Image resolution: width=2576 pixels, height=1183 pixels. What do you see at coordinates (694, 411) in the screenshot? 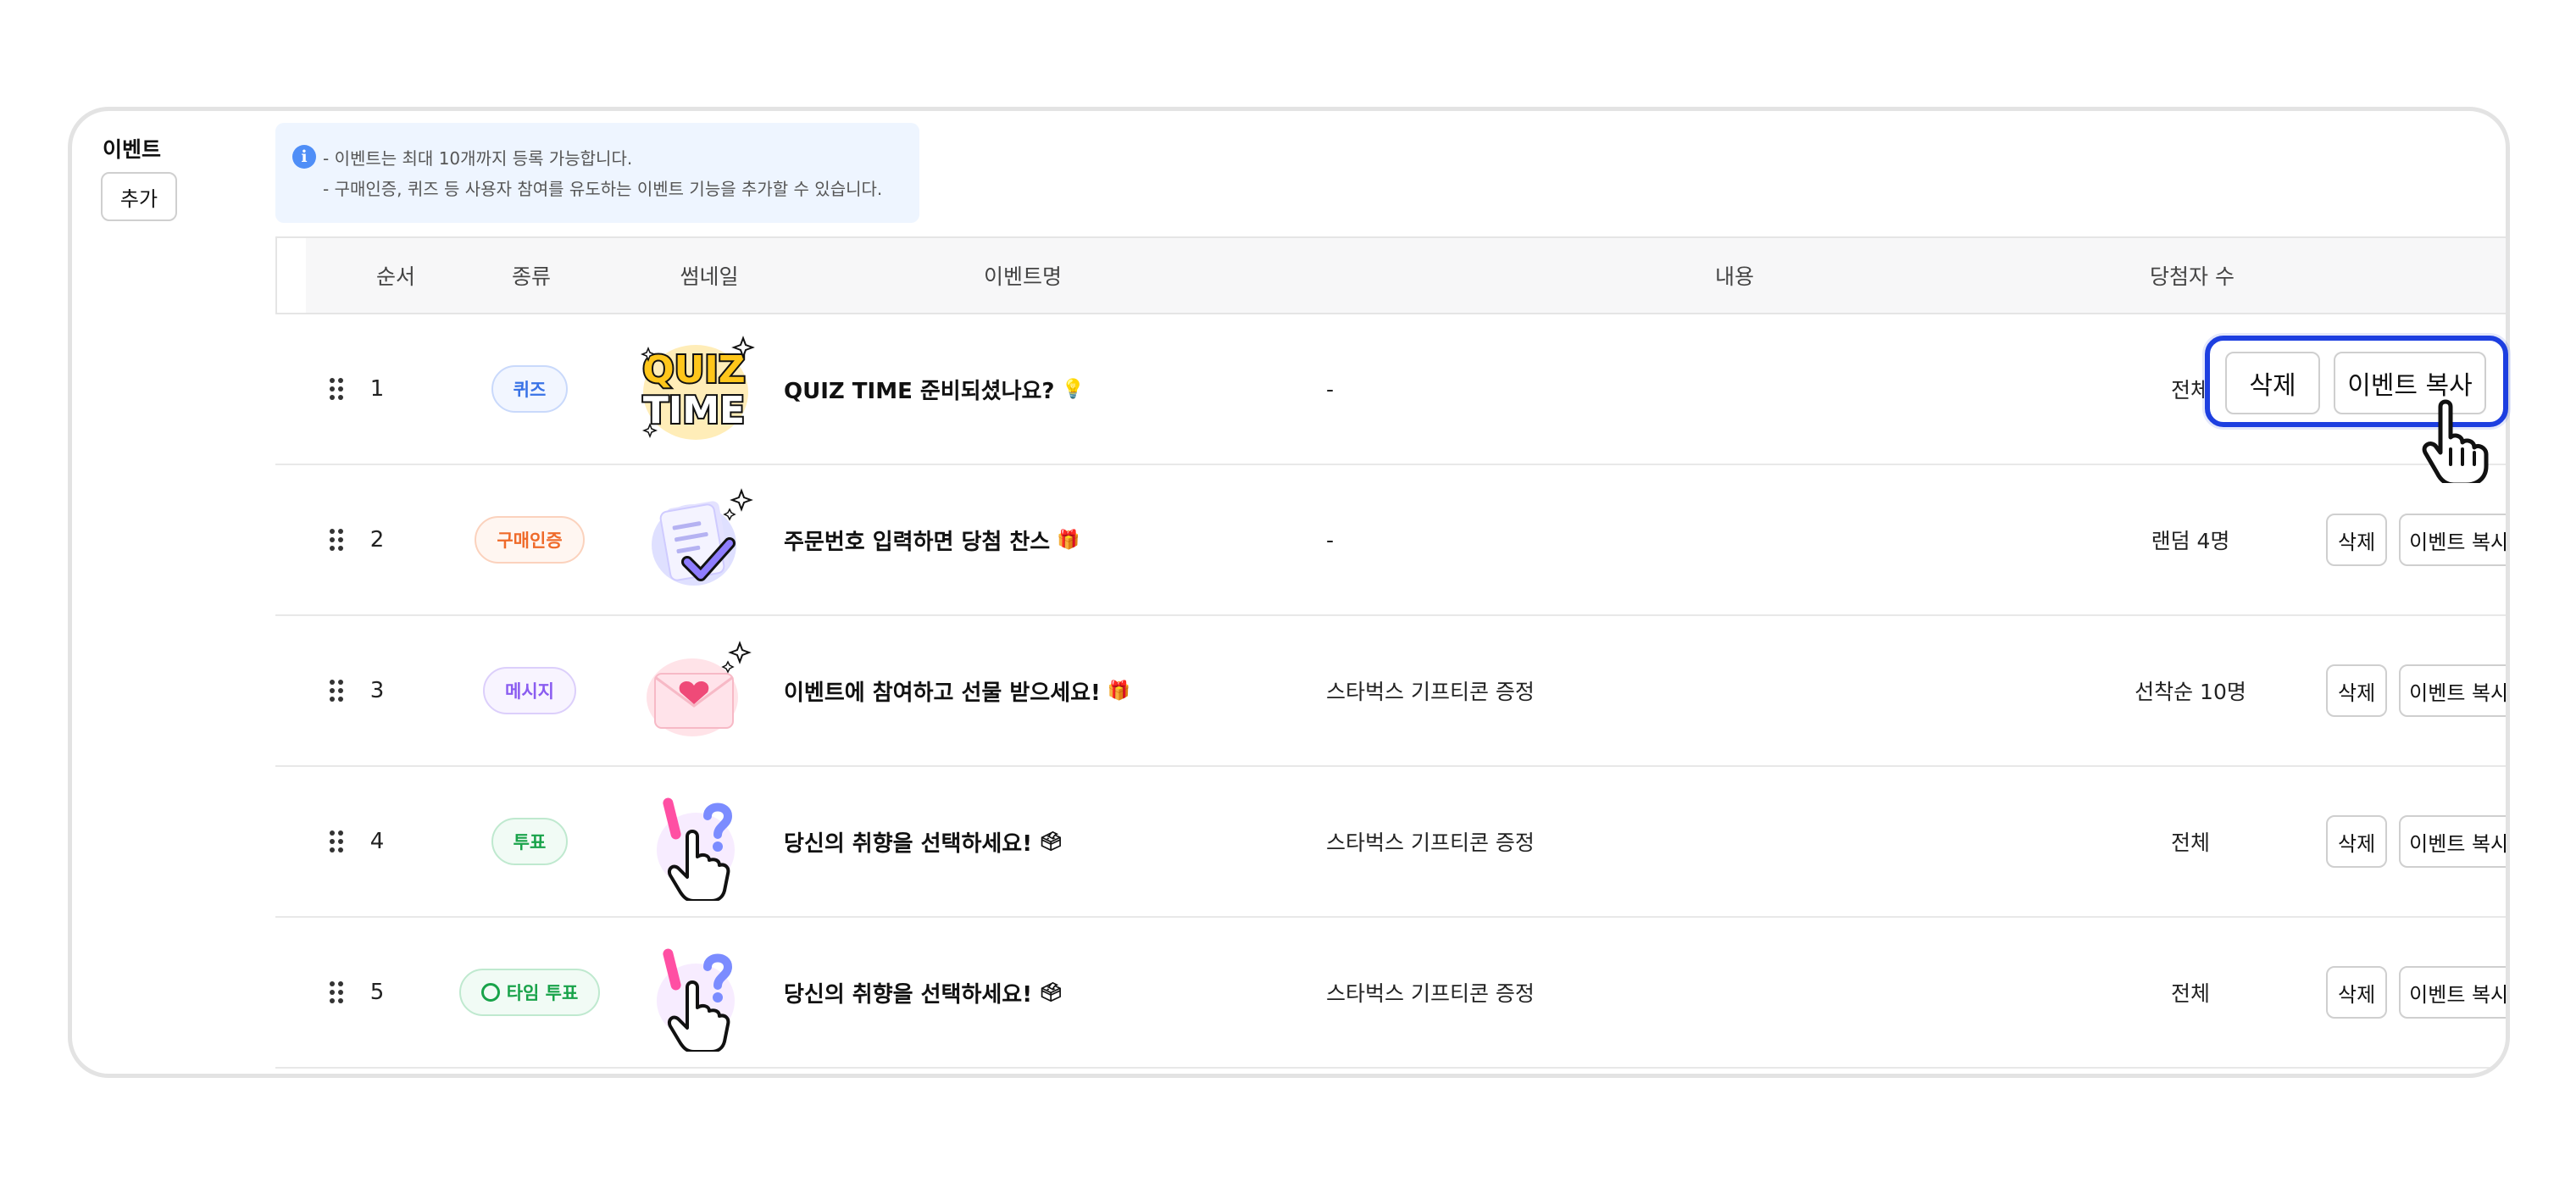
I see `svg-text: TIME` at bounding box center [694, 411].